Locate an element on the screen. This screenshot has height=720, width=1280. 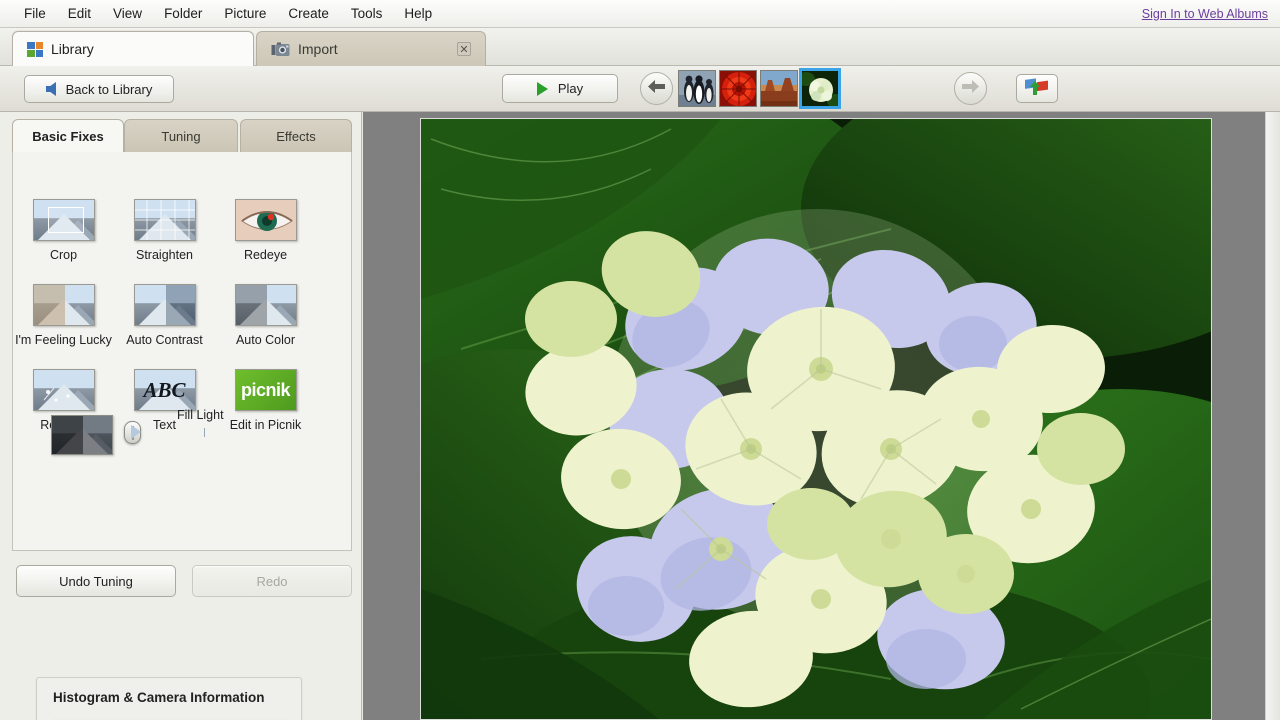
tool-feeling-lucky: I'm Feeling Lucky is located at coordinates (63, 315).